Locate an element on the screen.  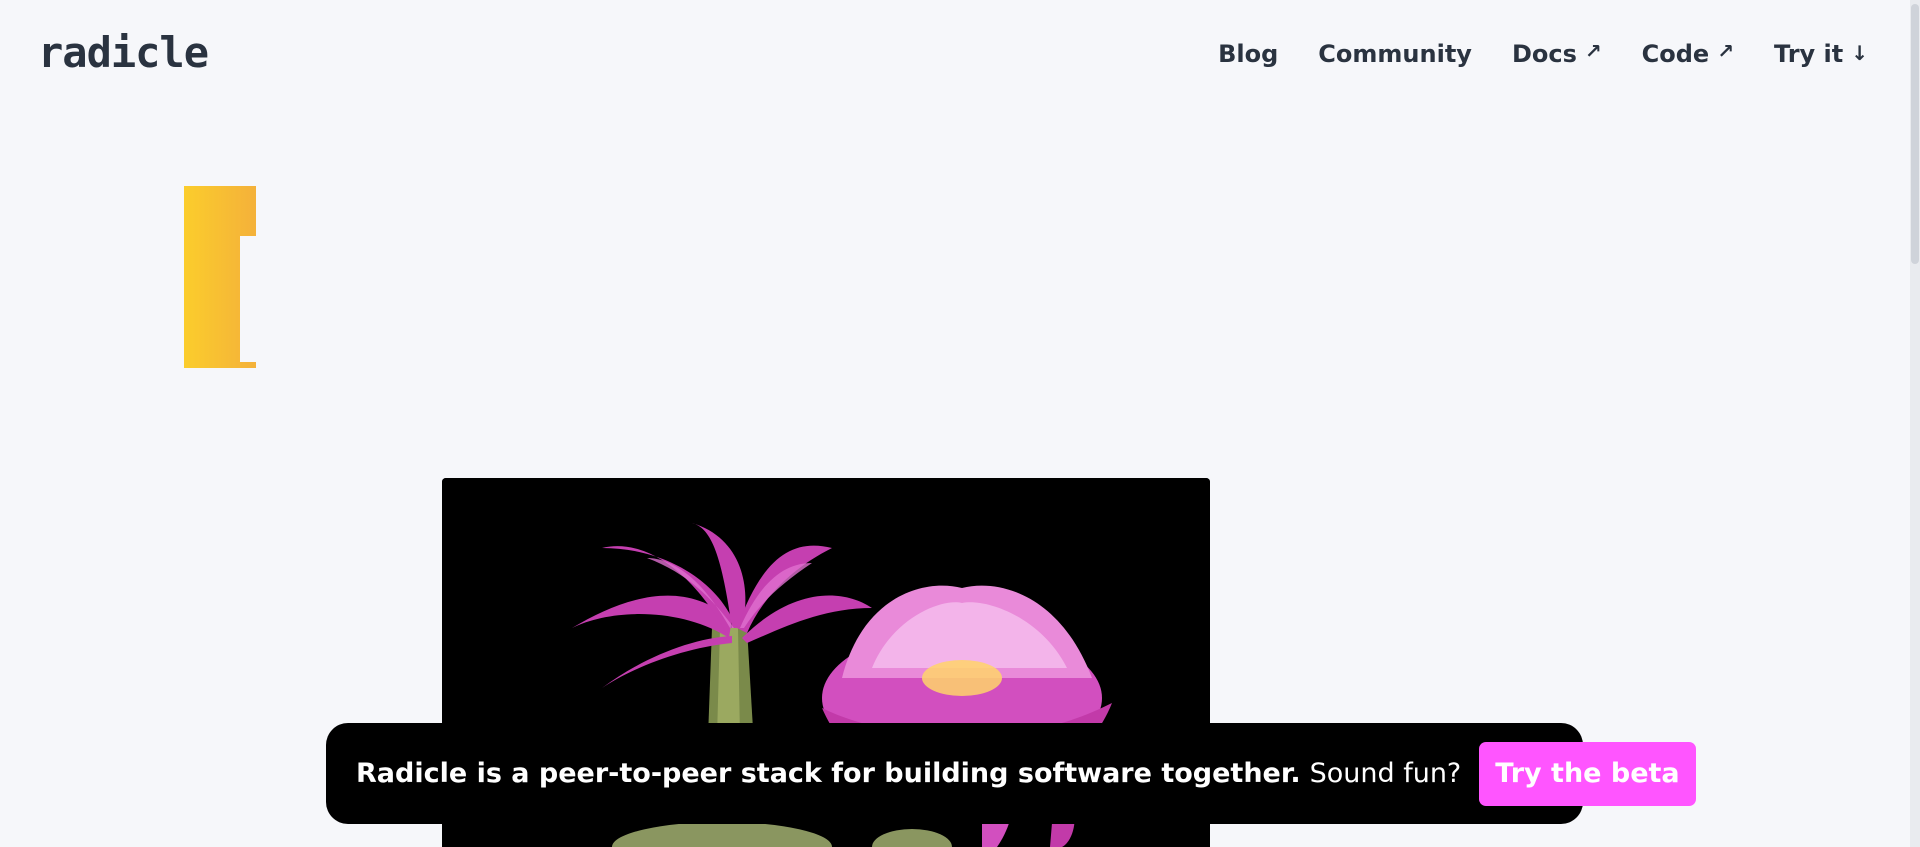
nav-blog: Blog is located at coordinates (1248, 54).